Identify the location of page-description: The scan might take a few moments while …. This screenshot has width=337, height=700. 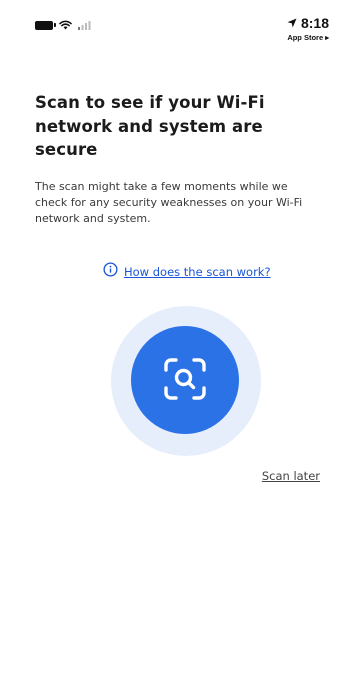
(169, 202).